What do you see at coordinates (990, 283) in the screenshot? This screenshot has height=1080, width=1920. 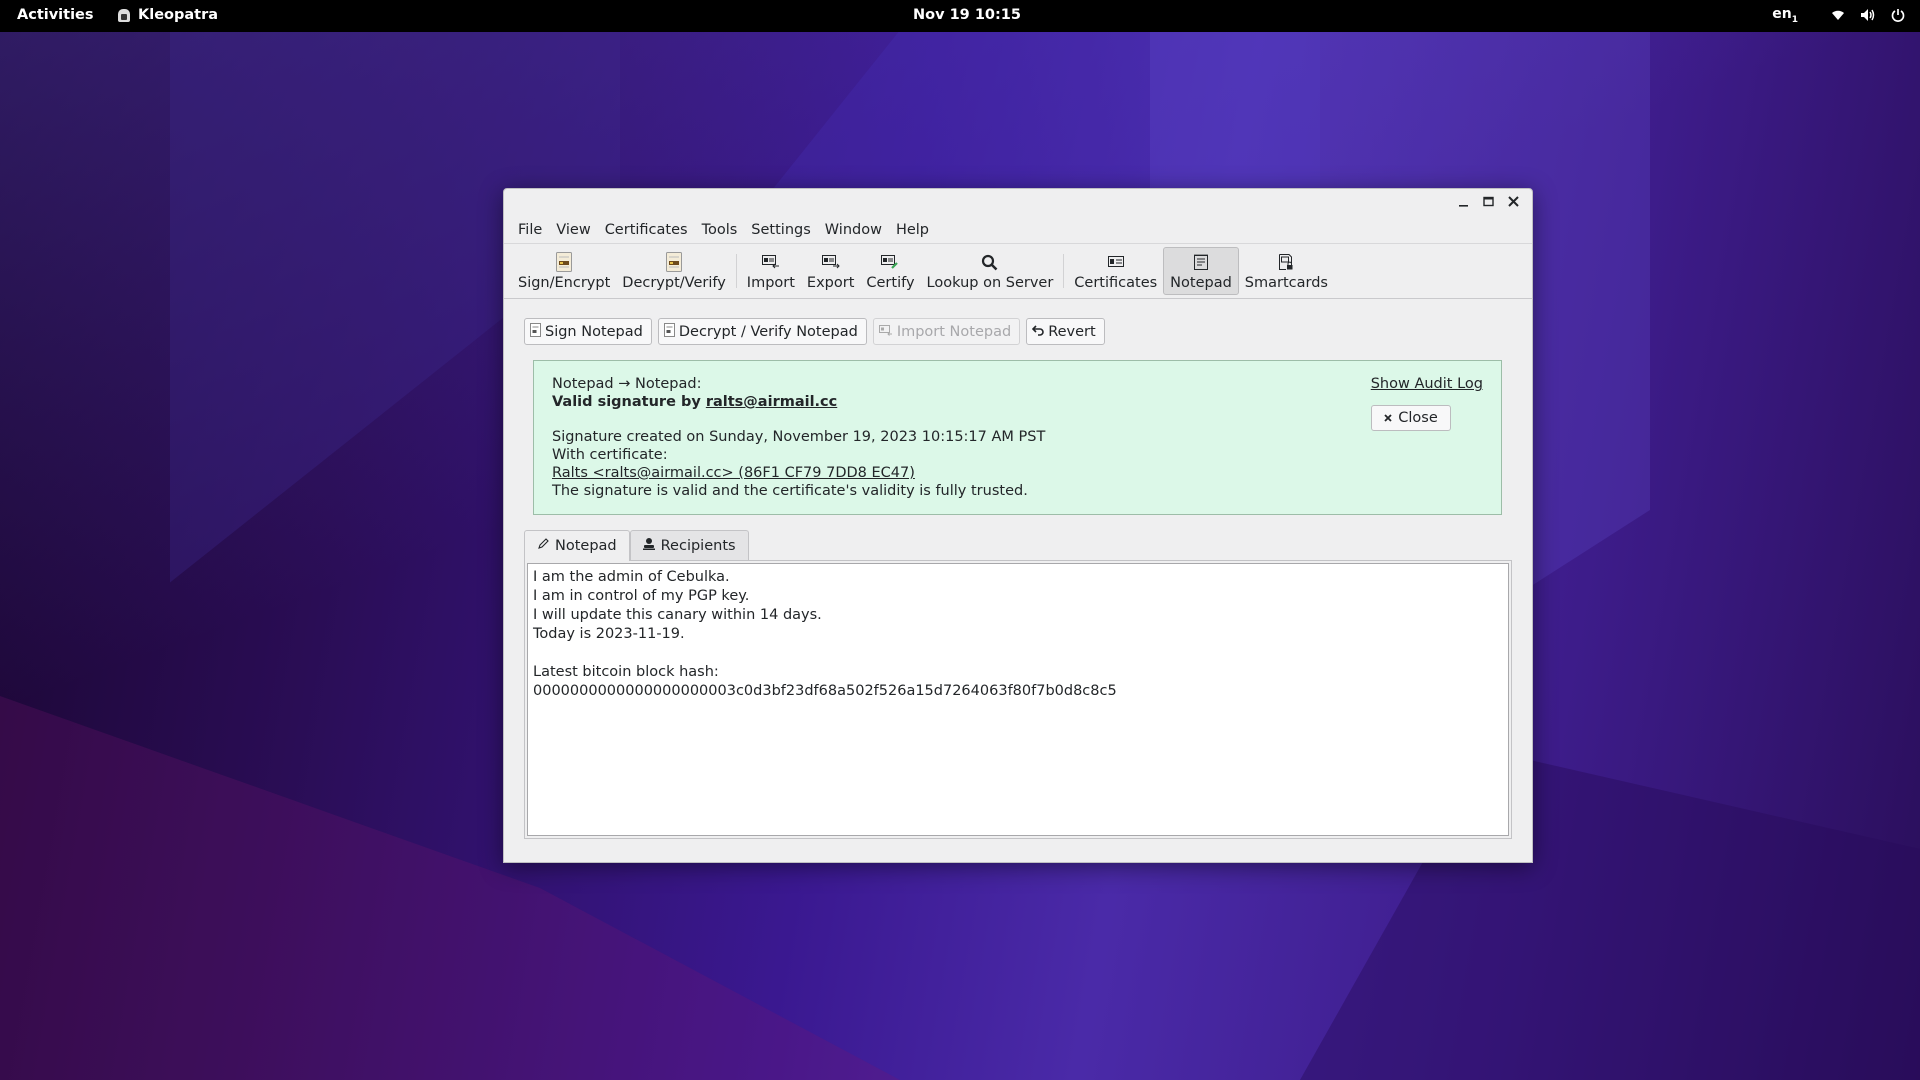 I see `toolbar-label: Lookup on Server` at bounding box center [990, 283].